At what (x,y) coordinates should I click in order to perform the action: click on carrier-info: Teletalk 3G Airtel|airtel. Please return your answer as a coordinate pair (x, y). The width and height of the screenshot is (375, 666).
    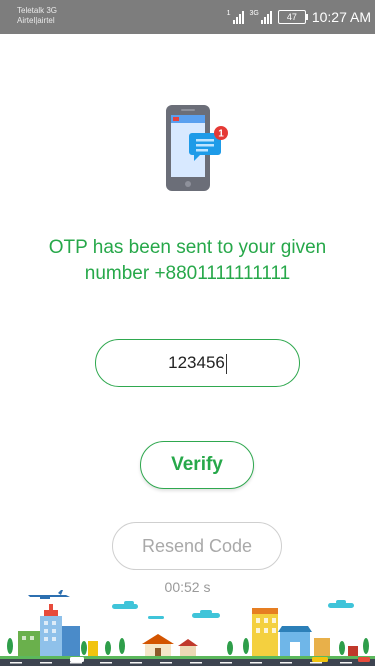
    Looking at the image, I should click on (37, 16).